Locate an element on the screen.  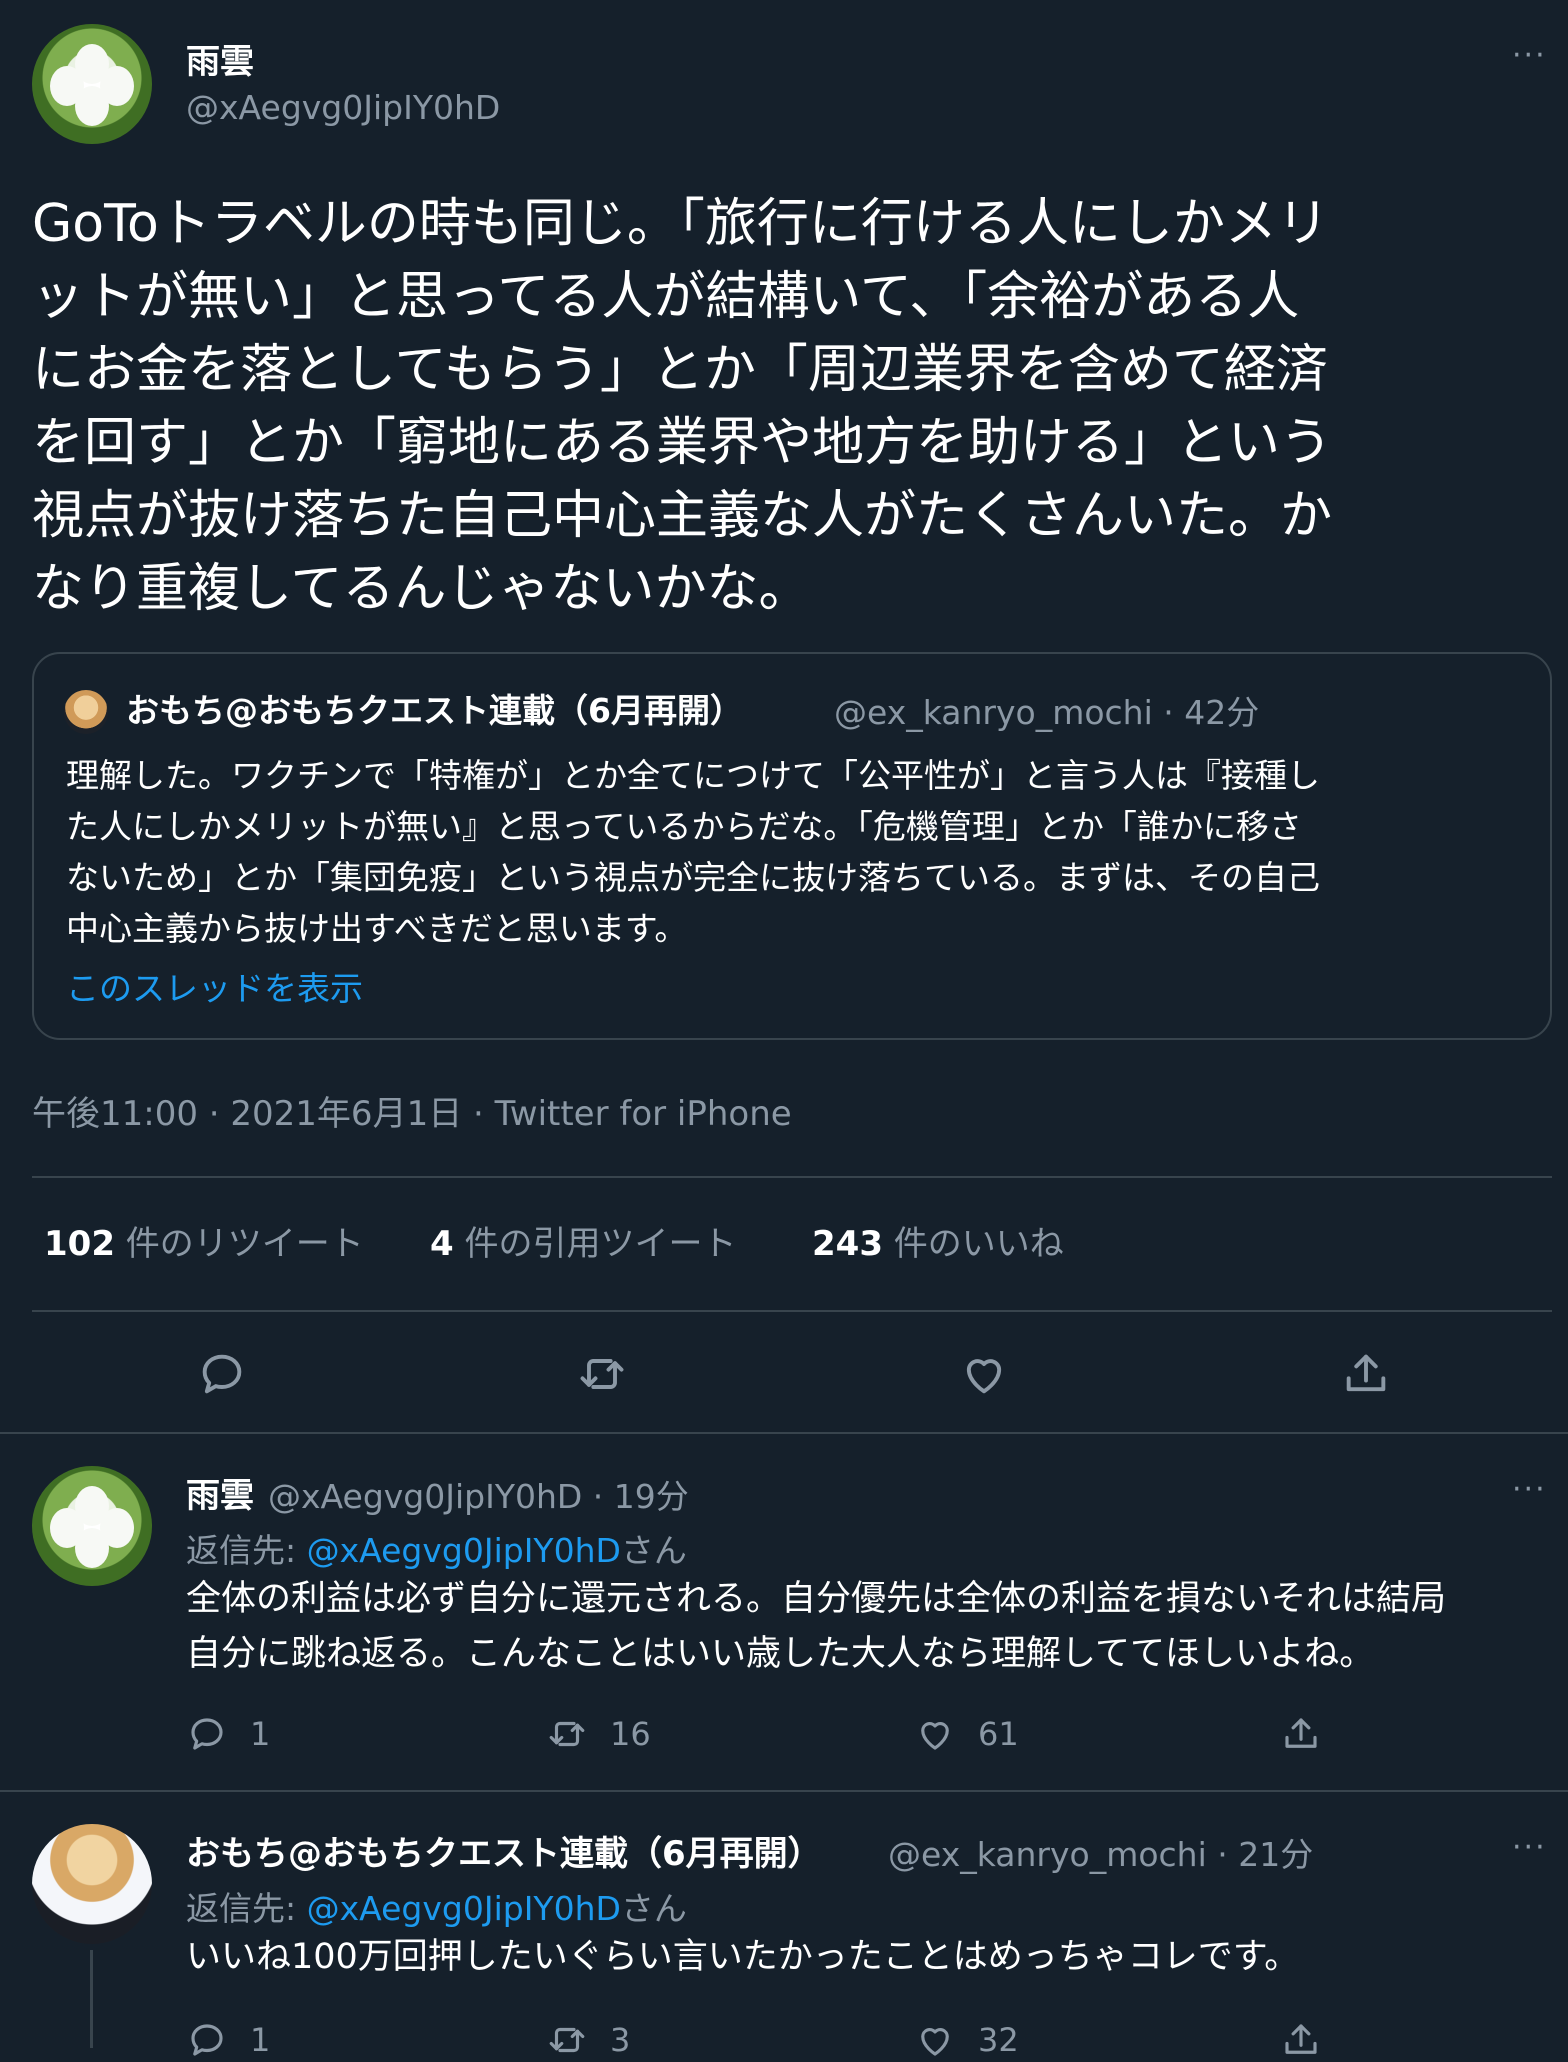
reply-text: いいね100万回押したいぐらい言いたかったことはめっちゃコレです。 is located at coordinates (743, 1957).